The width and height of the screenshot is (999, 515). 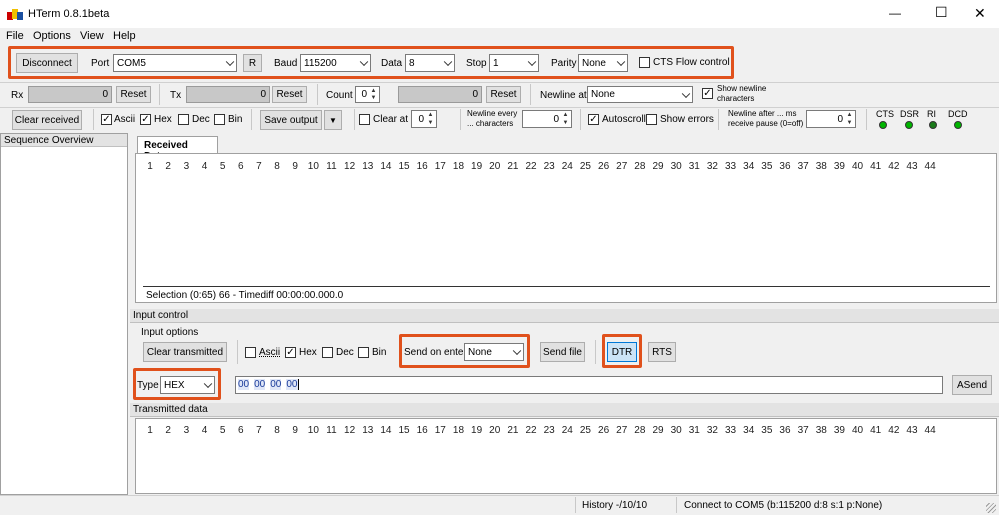 I want to click on dec-checkbox, so click(x=183, y=119).